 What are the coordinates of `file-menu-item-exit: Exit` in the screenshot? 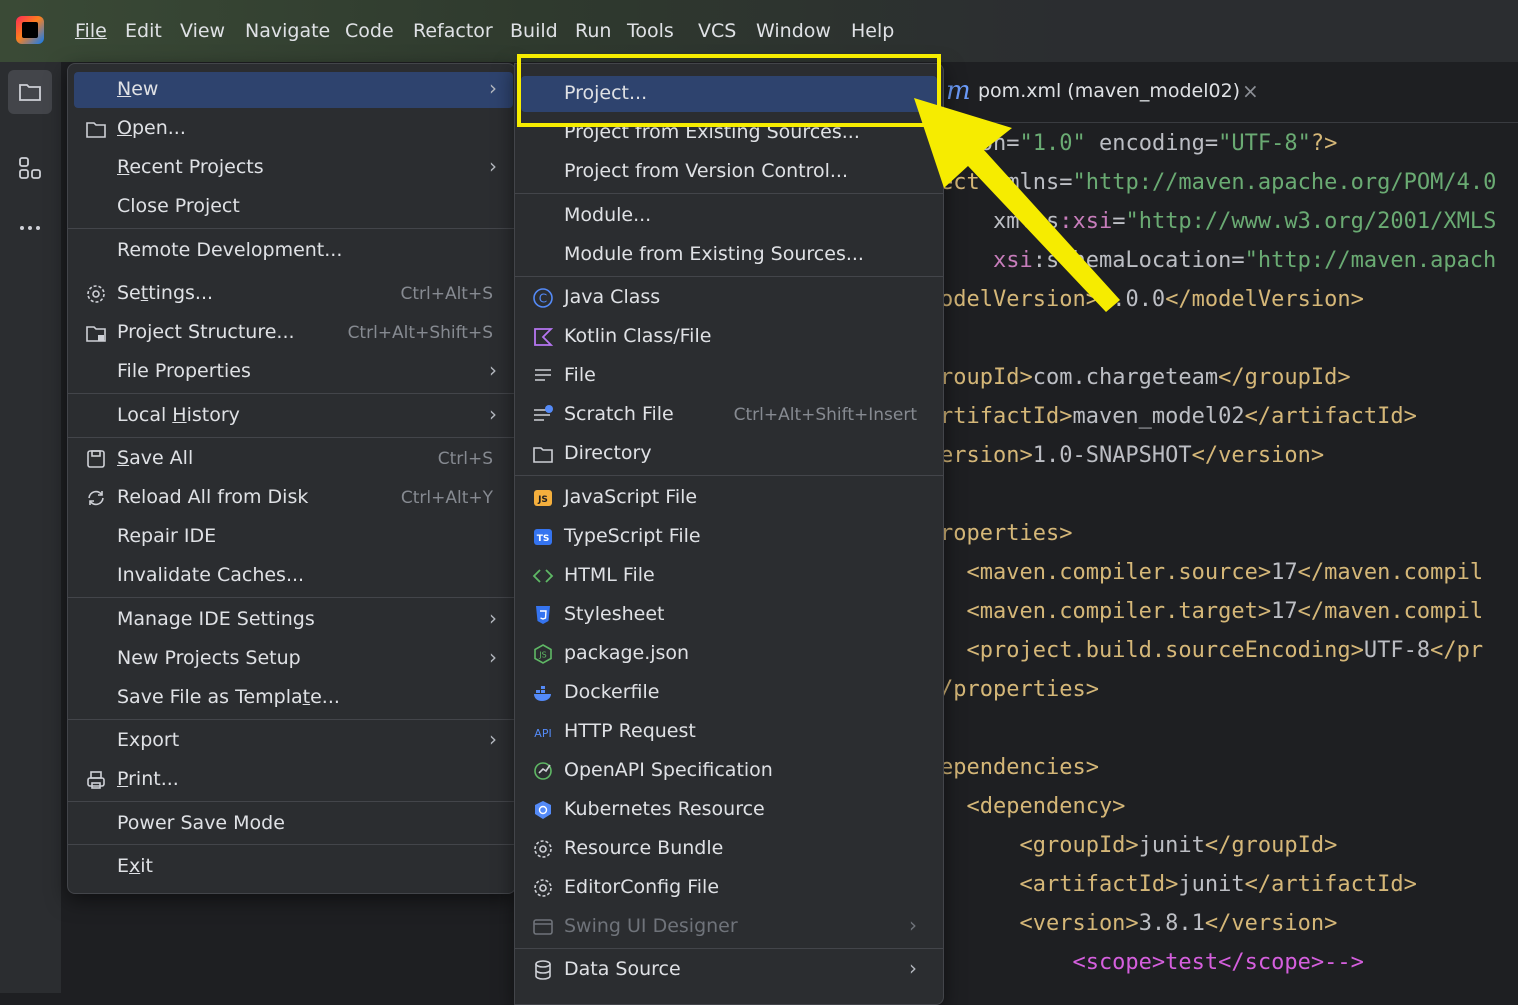 It's located at (293, 867).